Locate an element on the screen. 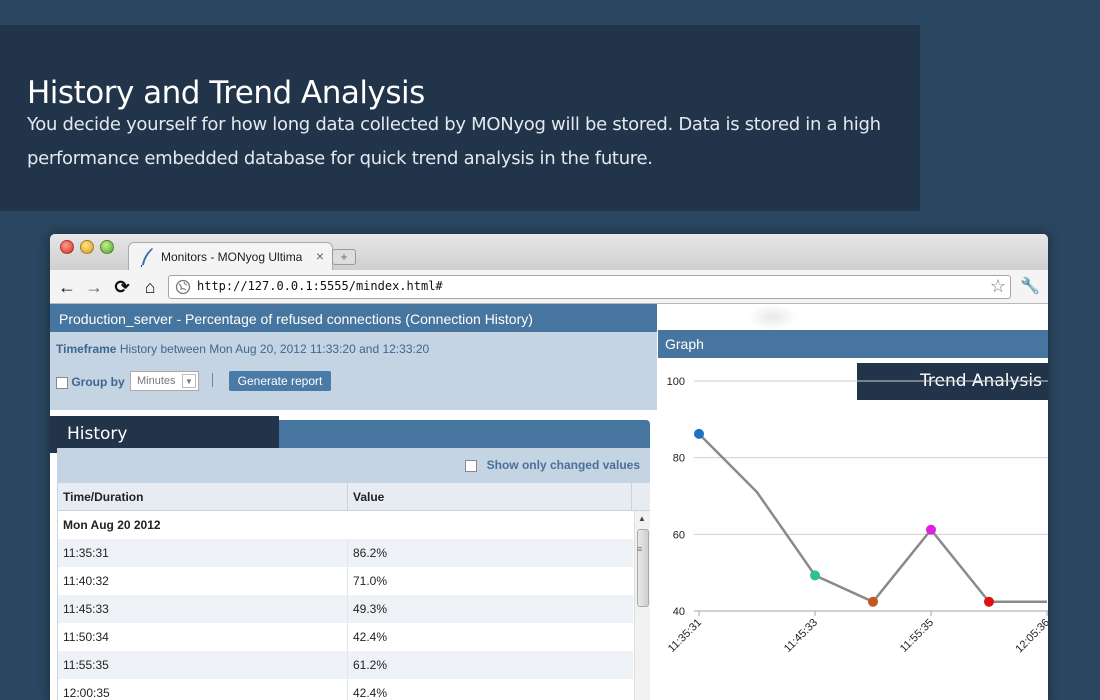 The image size is (1100, 700). series-line is located at coordinates (872, 518).